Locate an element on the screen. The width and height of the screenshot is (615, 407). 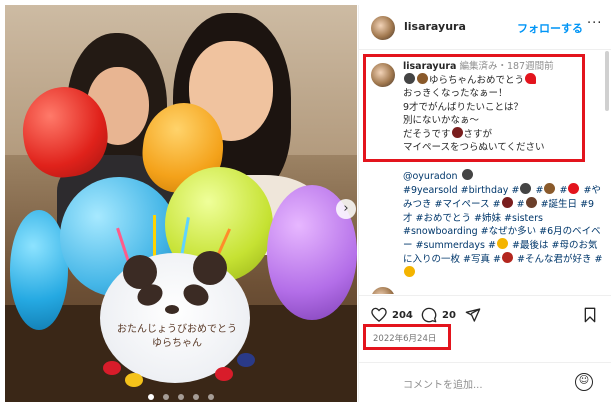
hashtag: #そんな君が好き is located at coordinates (554, 259).